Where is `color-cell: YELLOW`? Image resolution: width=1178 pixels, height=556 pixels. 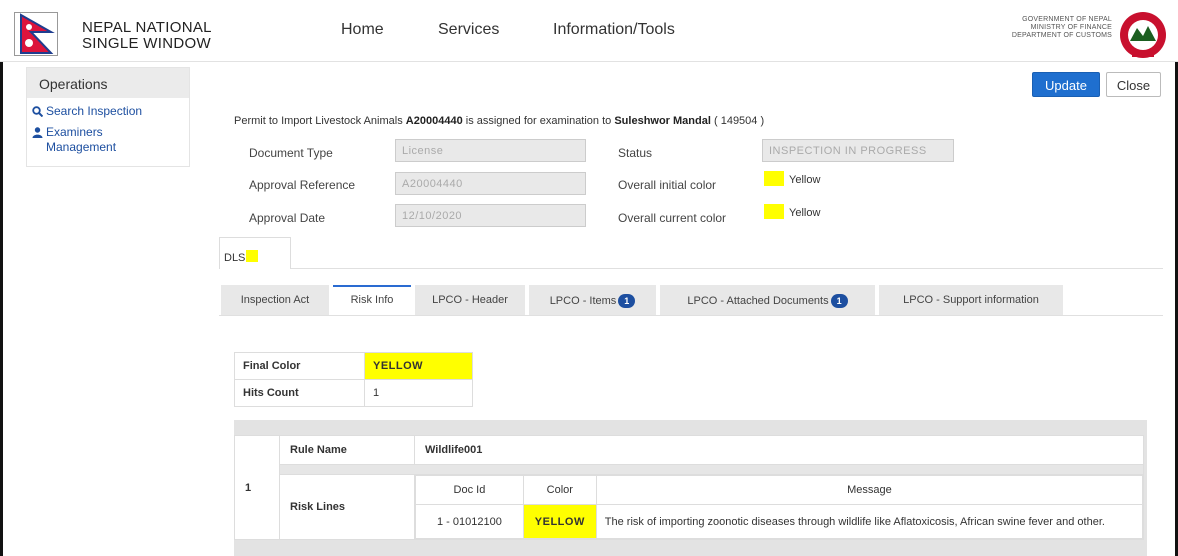
color-cell: YELLOW is located at coordinates (559, 521).